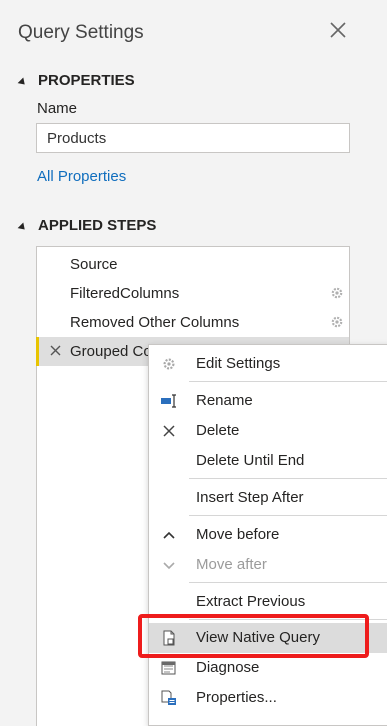 Image resolution: width=387 pixels, height=726 pixels. Describe the element at coordinates (169, 566) in the screenshot. I see `chevron-down-icon` at that location.